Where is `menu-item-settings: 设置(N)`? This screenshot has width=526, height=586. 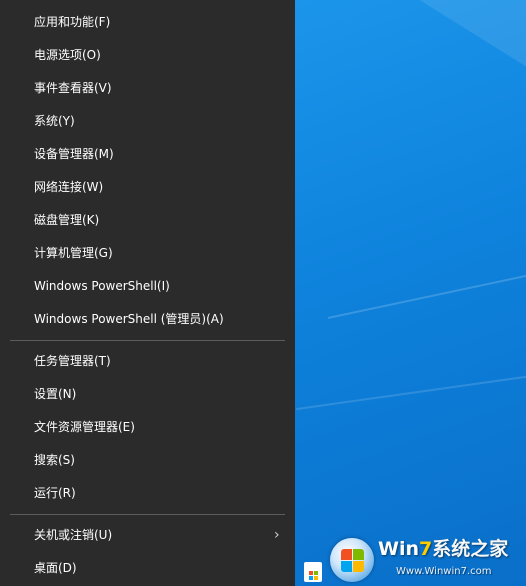 menu-item-settings: 设置(N) is located at coordinates (147, 394).